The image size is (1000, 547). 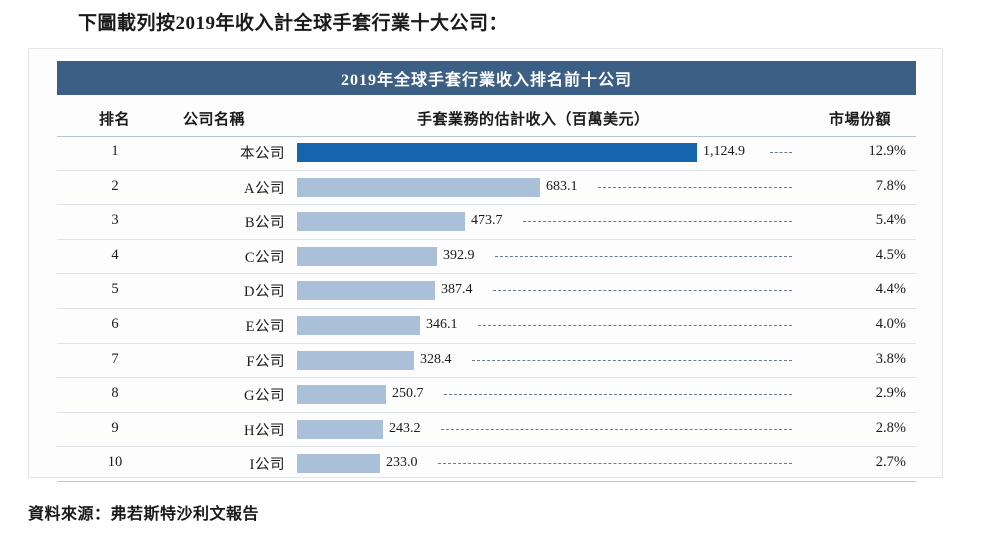 What do you see at coordinates (890, 254) in the screenshot?
I see `cell-market-share: 4.5%` at bounding box center [890, 254].